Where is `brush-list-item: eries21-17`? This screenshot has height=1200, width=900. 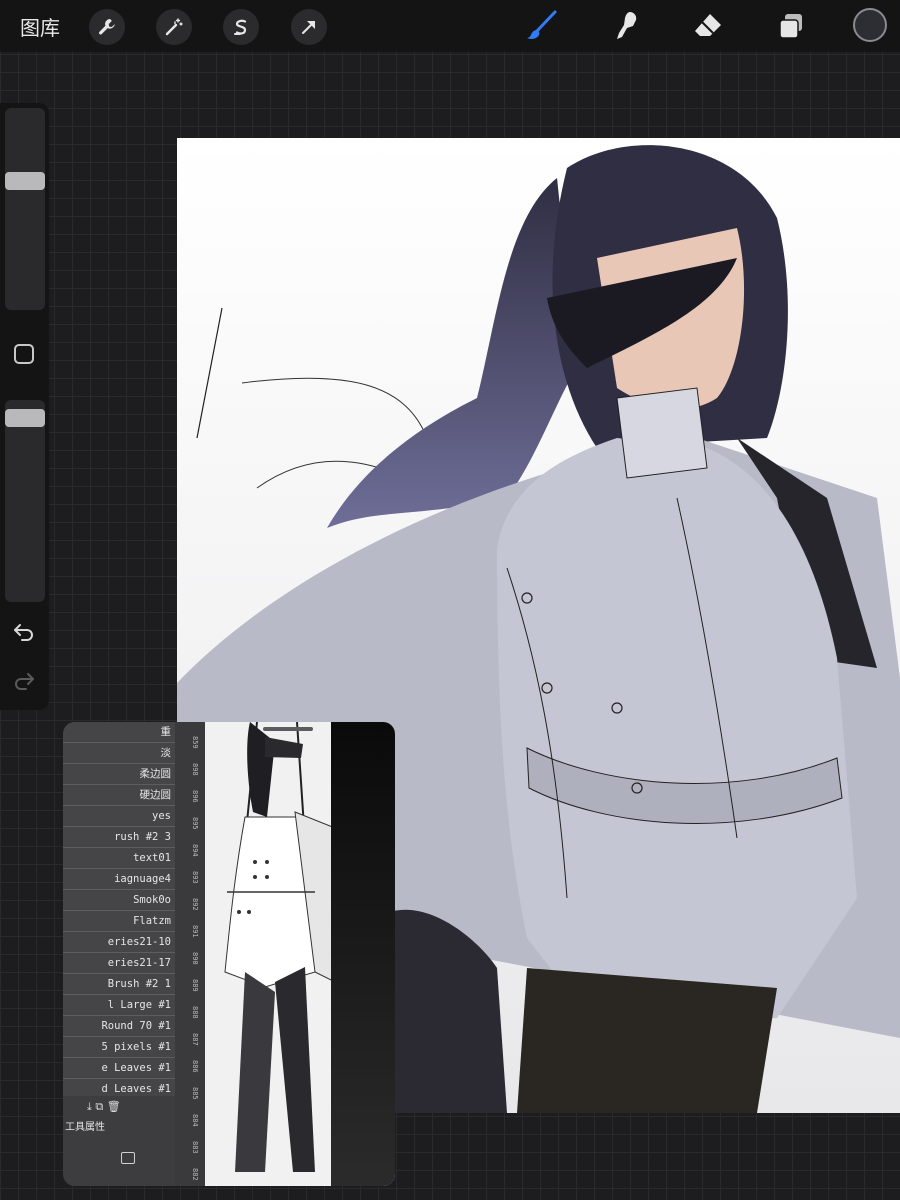
brush-list-item: eries21-17 is located at coordinates (119, 963).